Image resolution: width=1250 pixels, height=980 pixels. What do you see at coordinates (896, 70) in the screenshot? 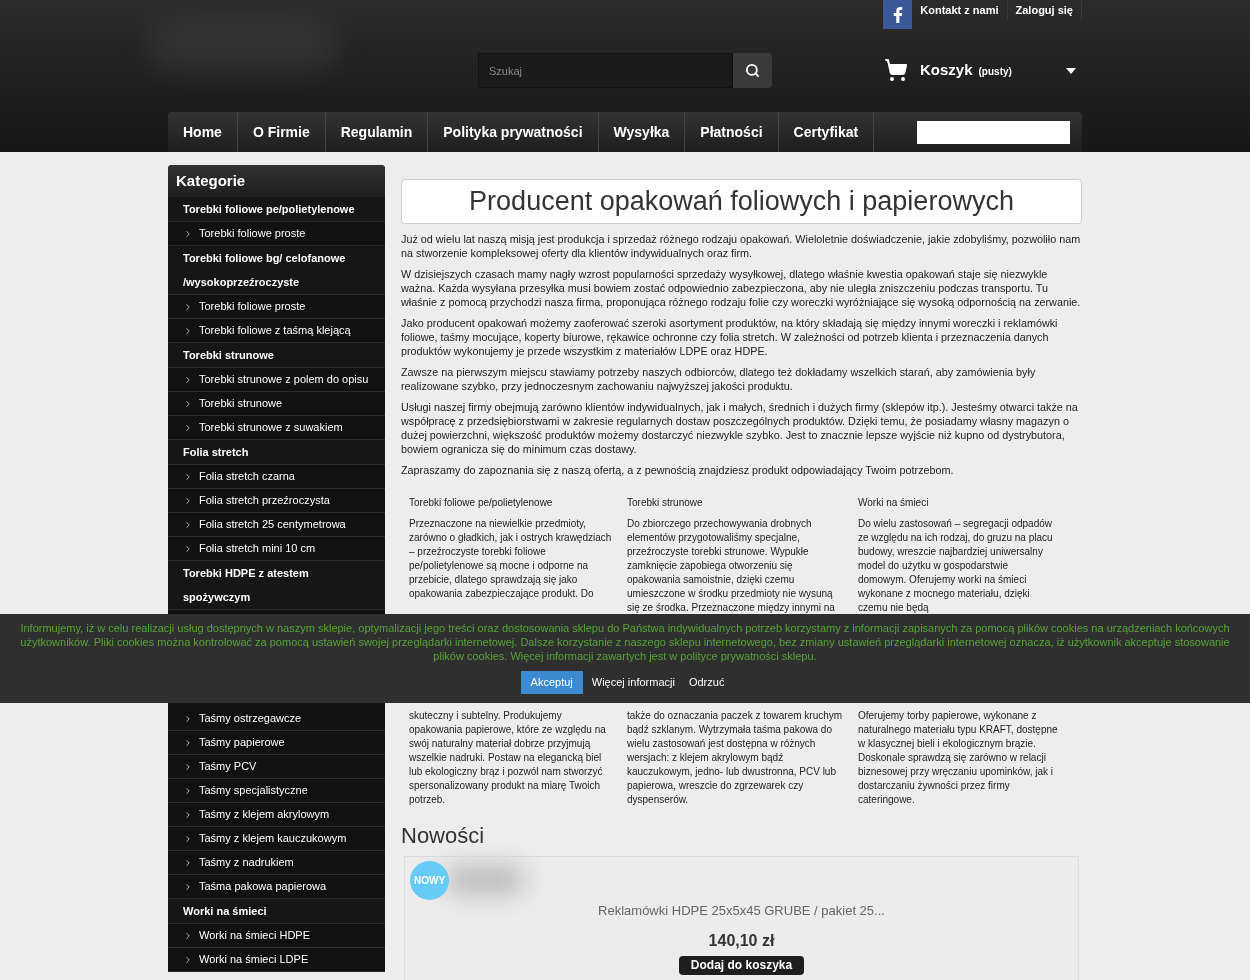
I see `cart-icon` at bounding box center [896, 70].